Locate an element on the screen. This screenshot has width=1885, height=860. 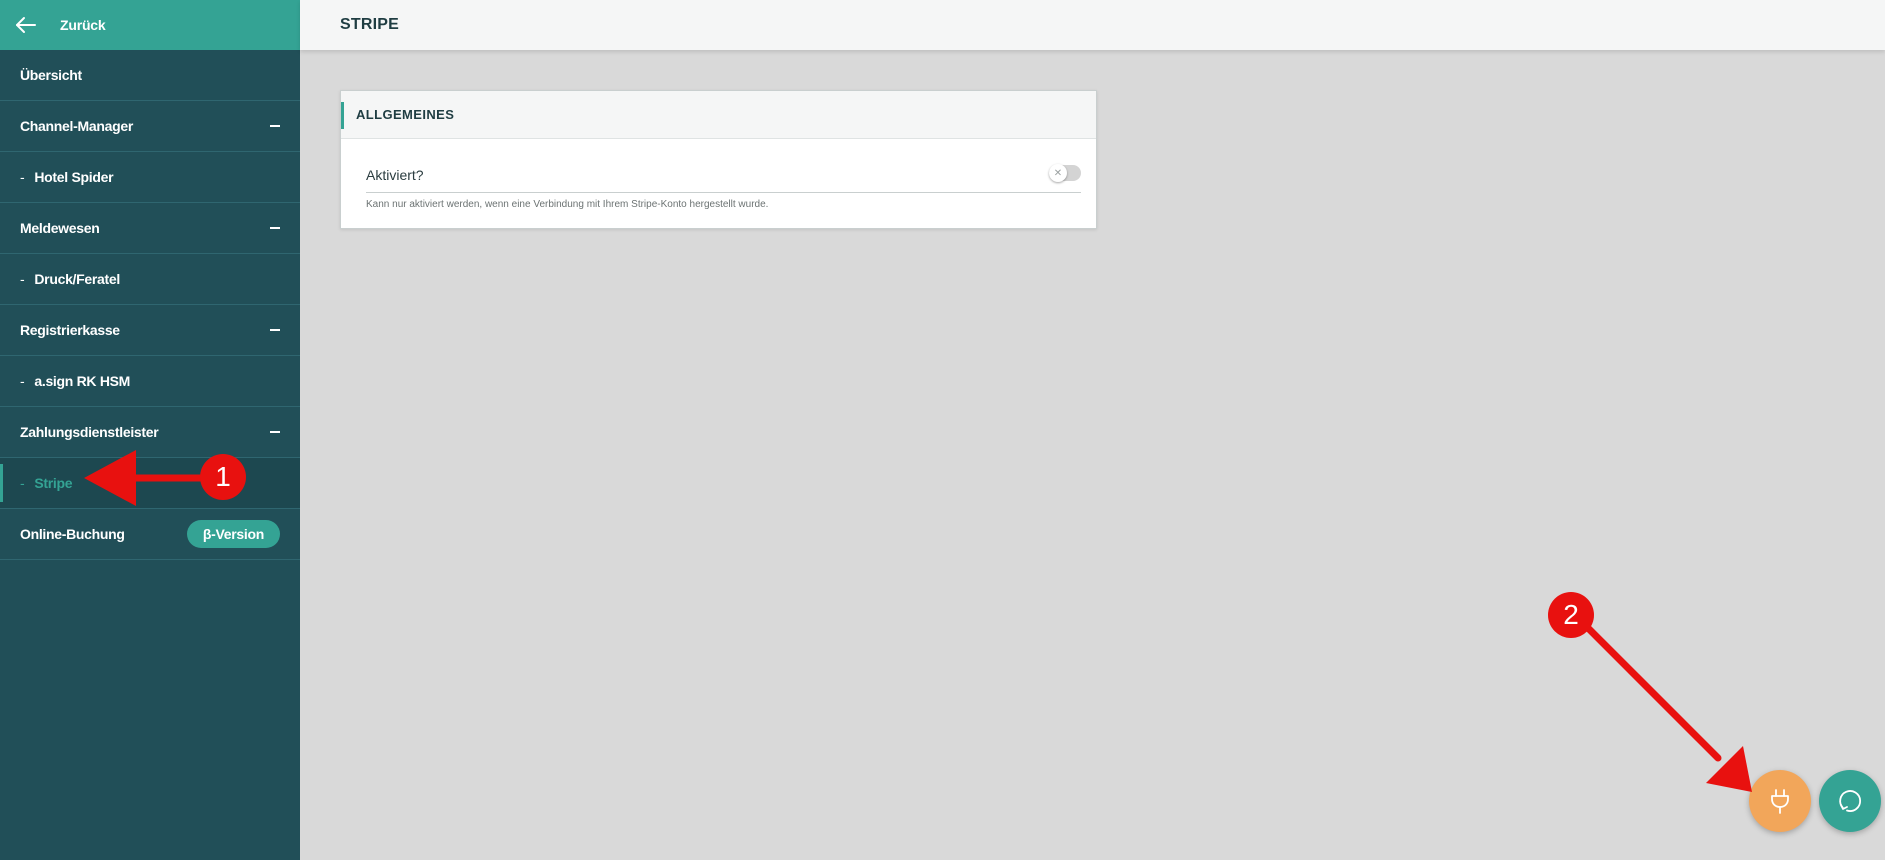
page-title: STRIPE is located at coordinates (369, 24).